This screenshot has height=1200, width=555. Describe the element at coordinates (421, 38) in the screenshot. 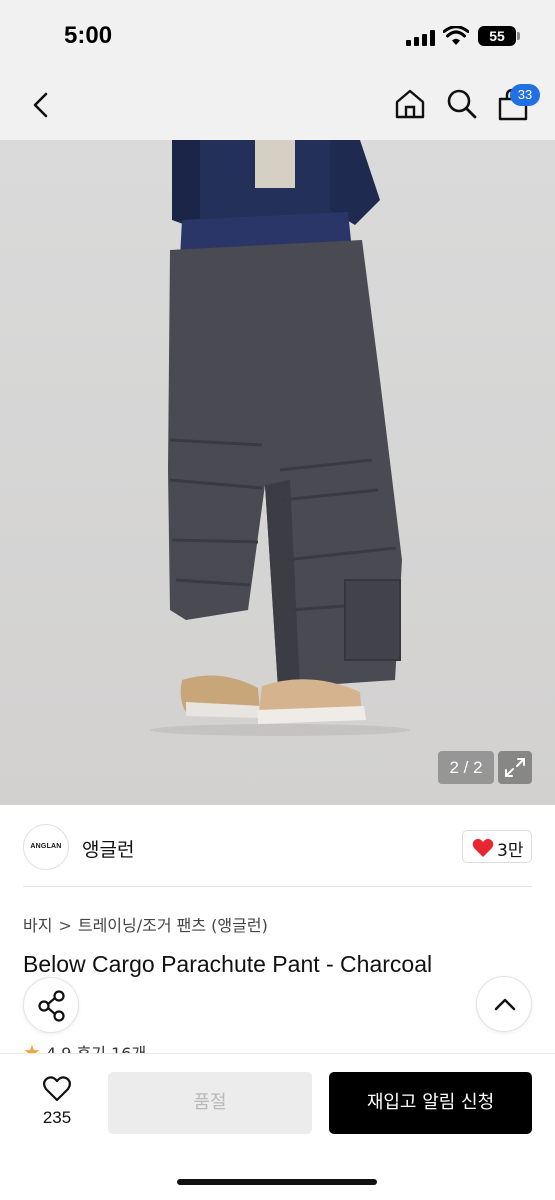

I see `signal-icon` at that location.